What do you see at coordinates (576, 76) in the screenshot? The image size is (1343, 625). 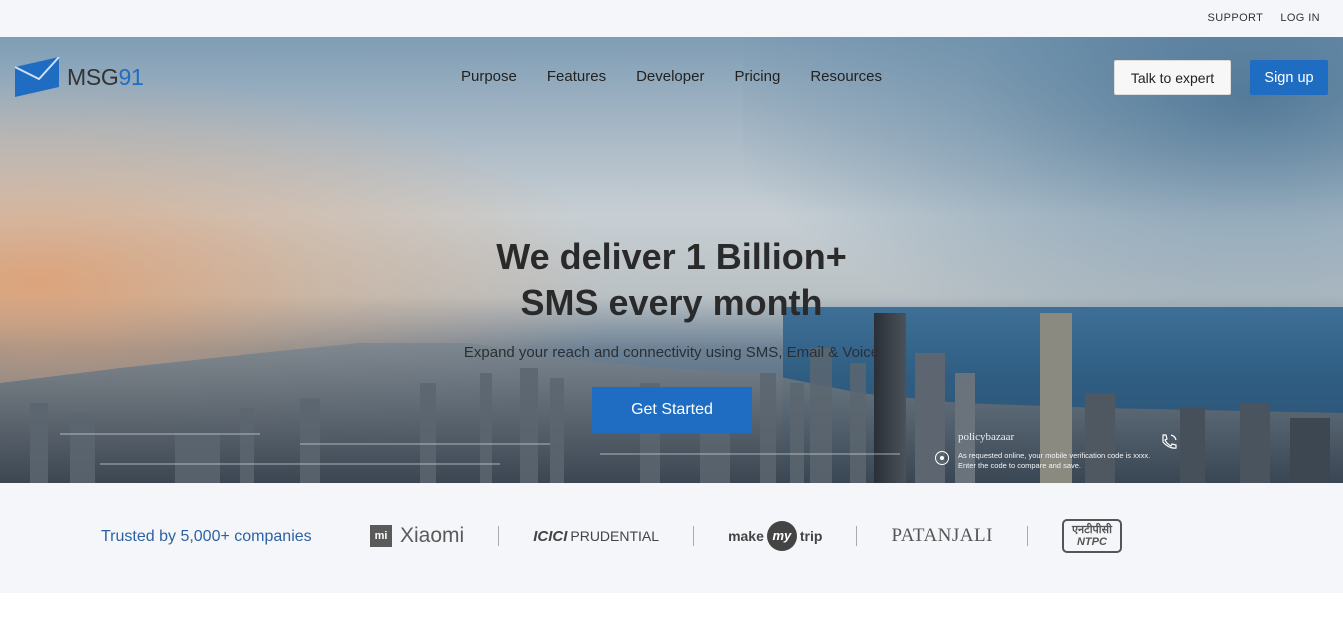 I see `nav-features: Features` at bounding box center [576, 76].